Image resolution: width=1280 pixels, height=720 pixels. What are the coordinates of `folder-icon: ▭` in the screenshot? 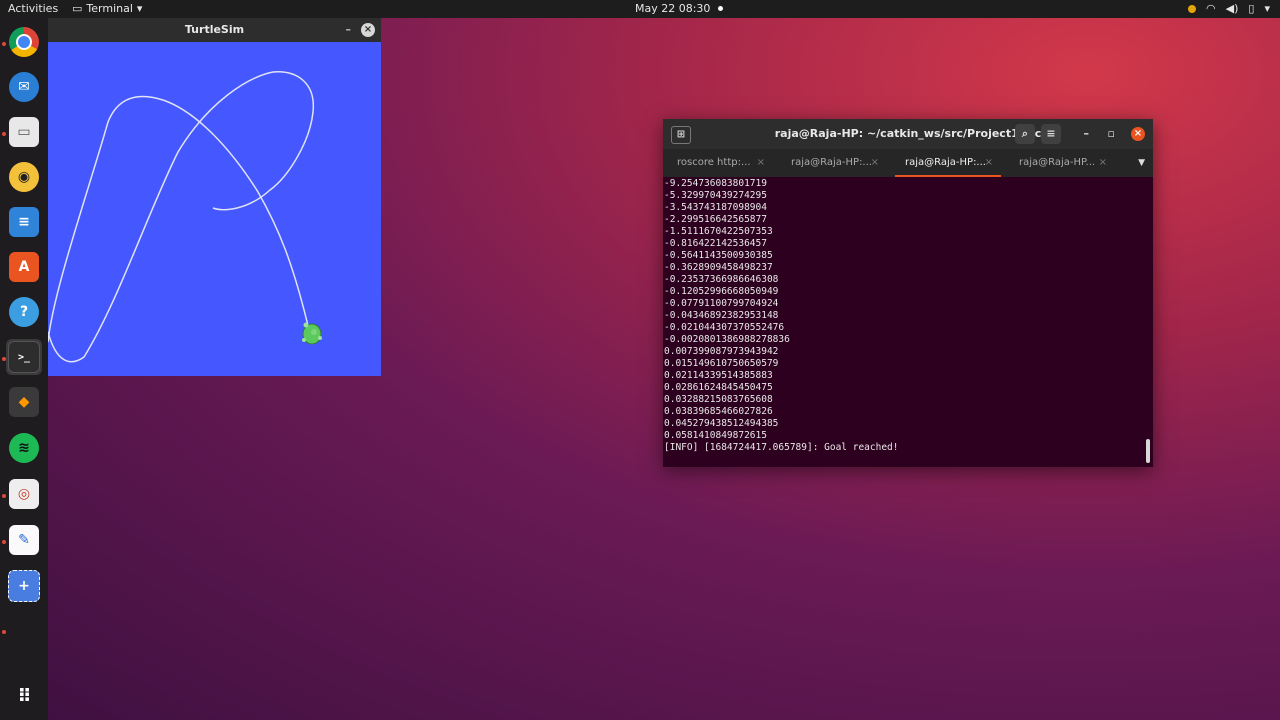 It's located at (24, 132).